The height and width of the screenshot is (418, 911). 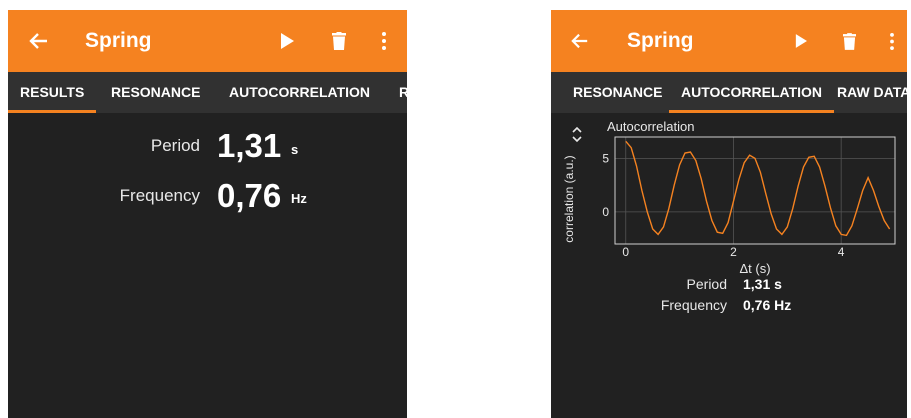 What do you see at coordinates (52, 92) in the screenshot?
I see `tab-results: RESULTS` at bounding box center [52, 92].